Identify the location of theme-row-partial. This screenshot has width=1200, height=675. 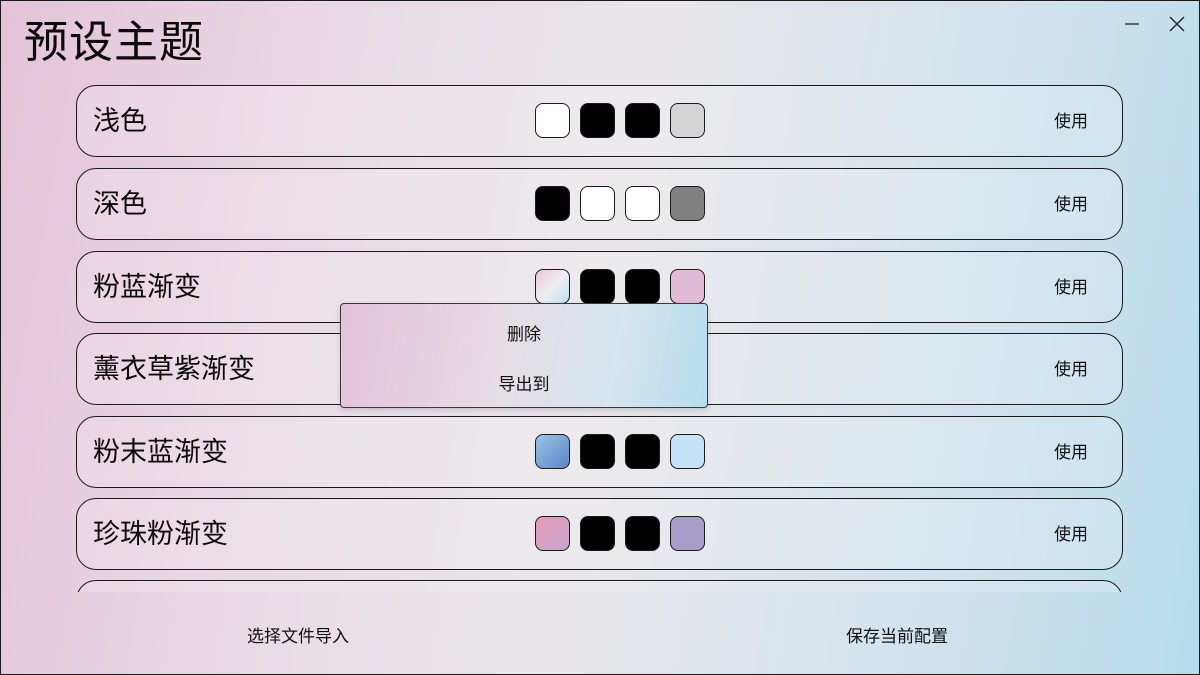
(599, 586).